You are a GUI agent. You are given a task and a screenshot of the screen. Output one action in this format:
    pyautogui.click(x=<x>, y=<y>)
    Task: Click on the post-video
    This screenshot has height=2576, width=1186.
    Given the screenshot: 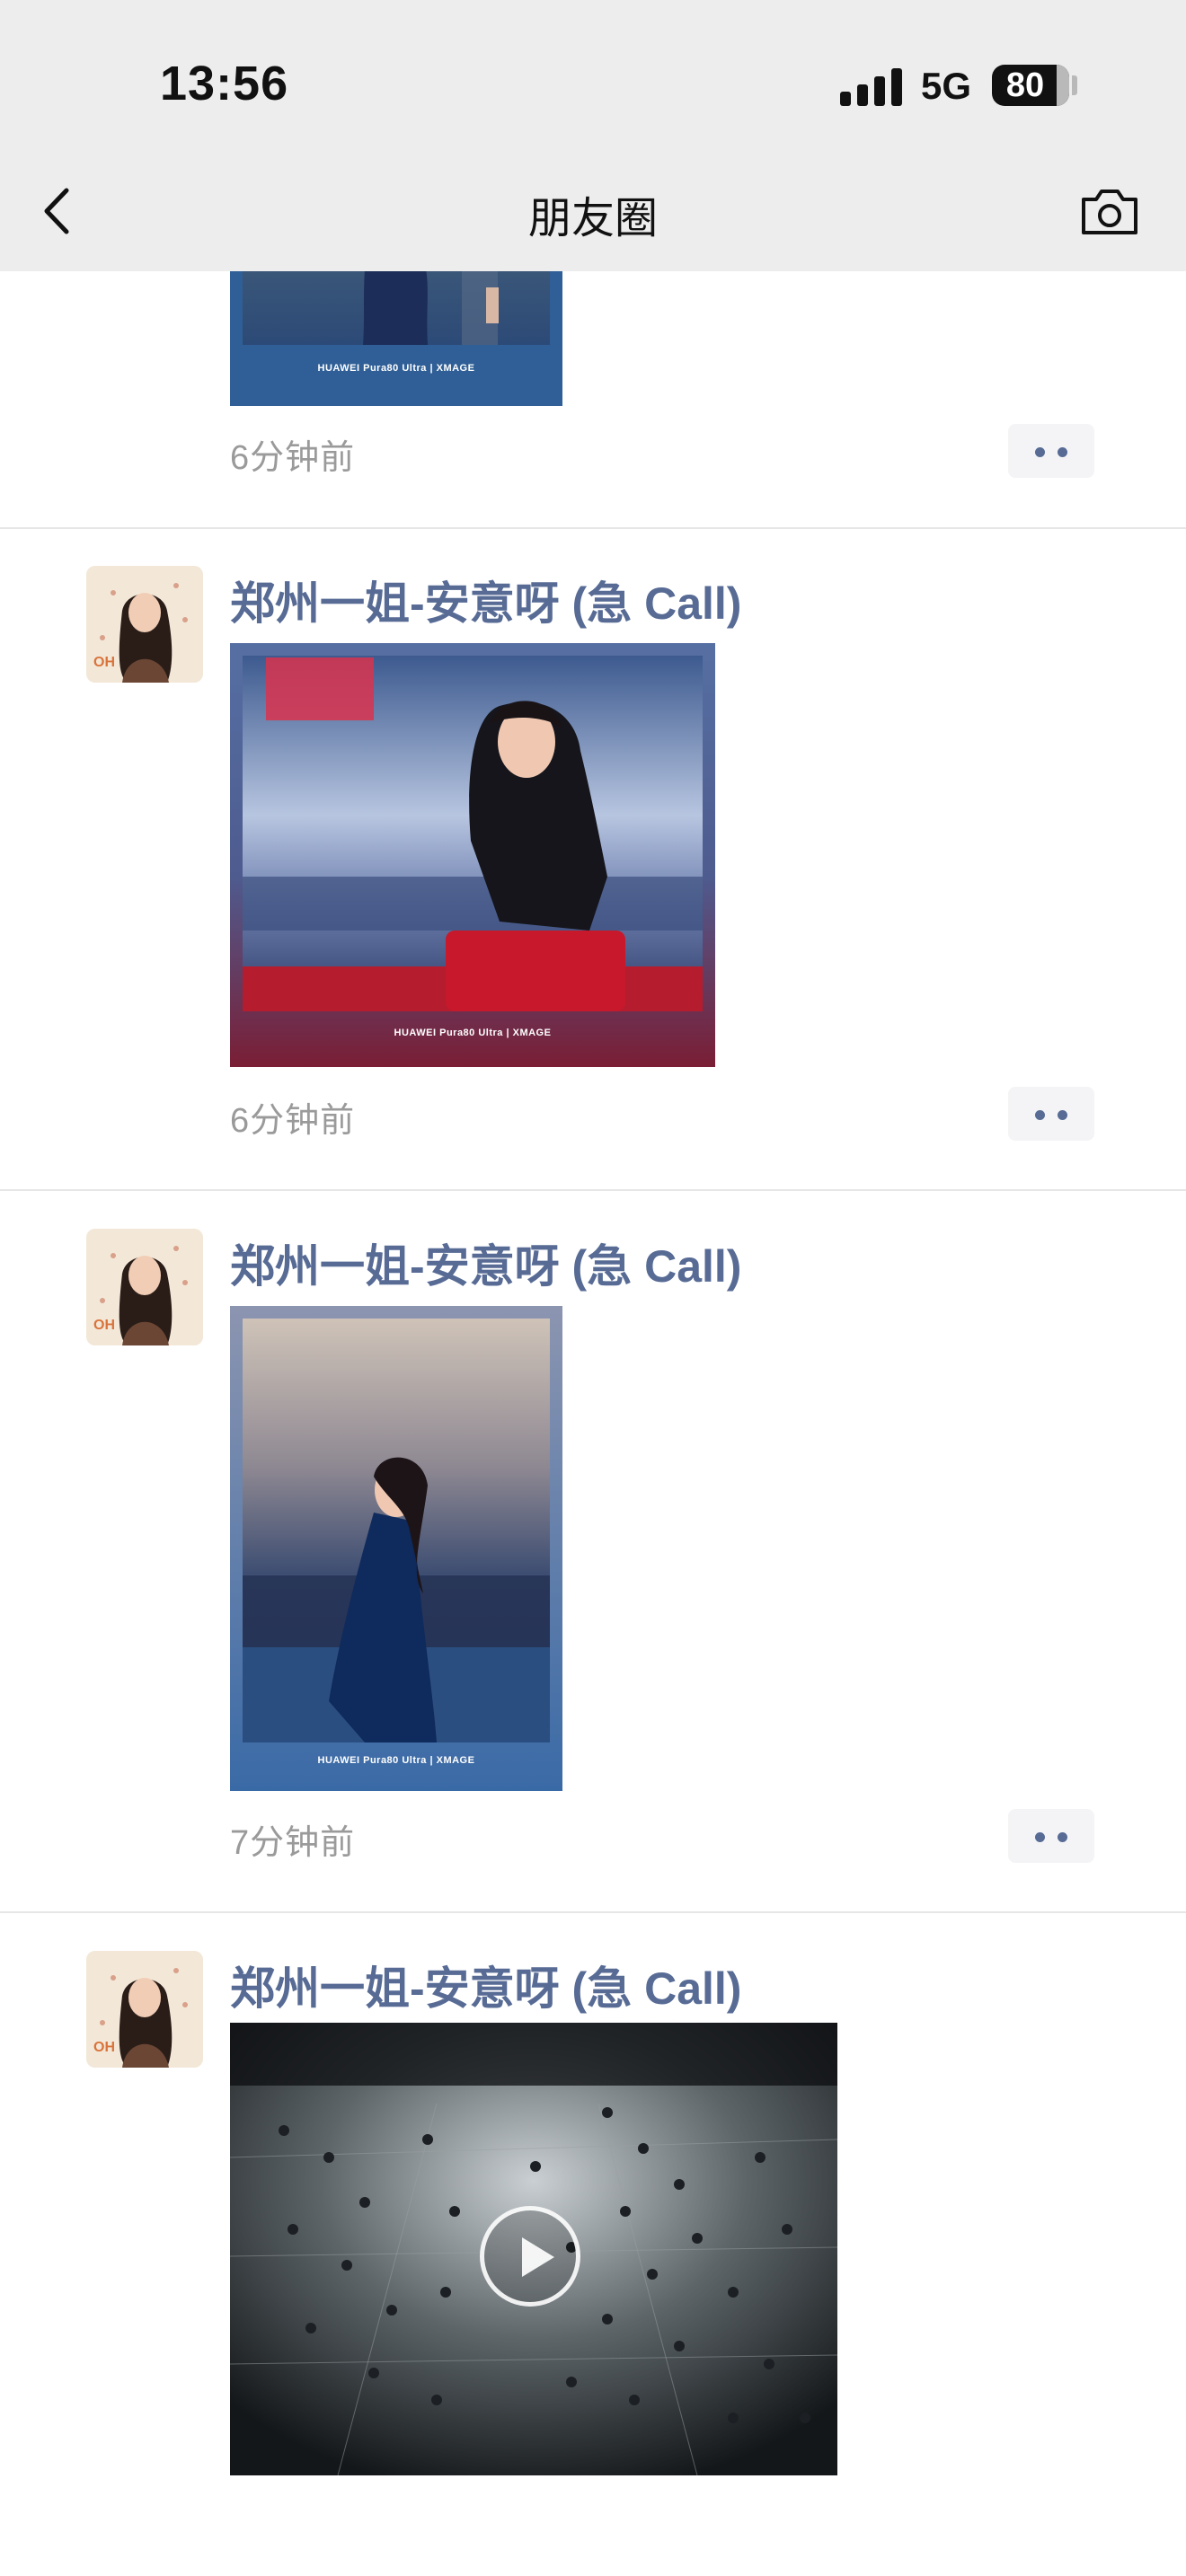 What is the action you would take?
    pyautogui.click(x=533, y=2249)
    